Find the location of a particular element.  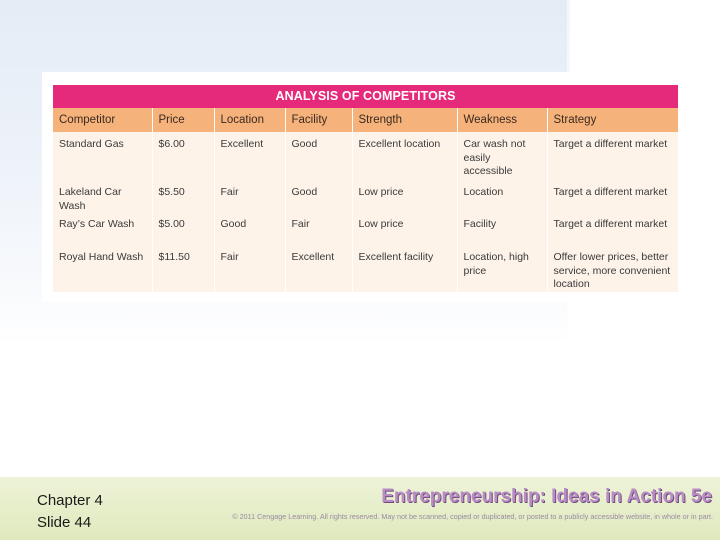

cell-location: Excellent is located at coordinates (249, 156).